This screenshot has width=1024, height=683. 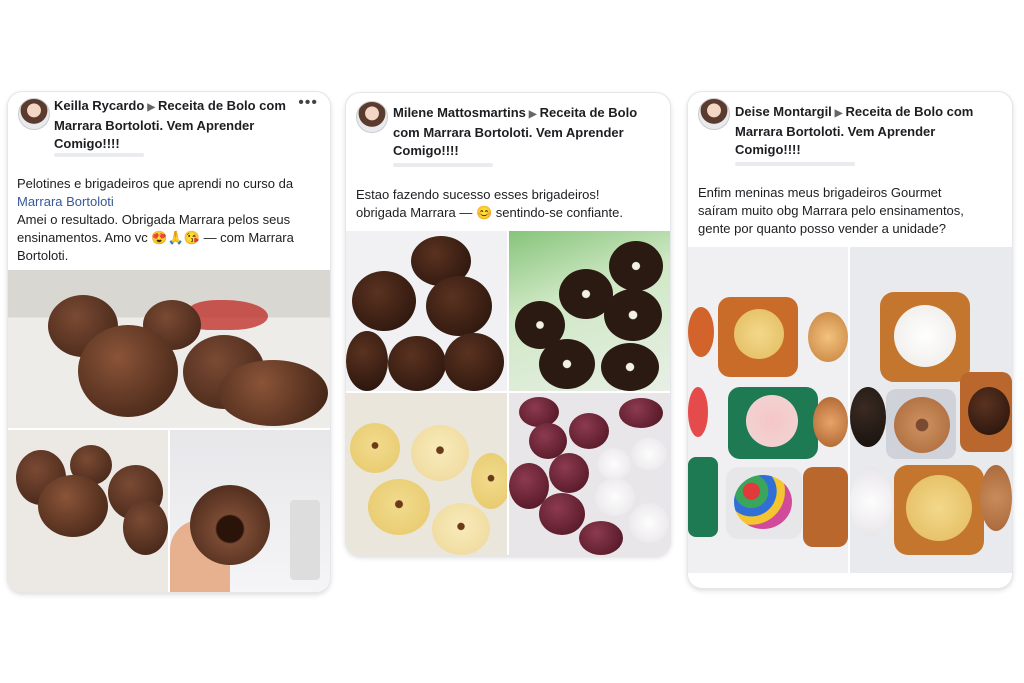 I want to click on post-text-line: Bortoloti., so click(x=43, y=255).